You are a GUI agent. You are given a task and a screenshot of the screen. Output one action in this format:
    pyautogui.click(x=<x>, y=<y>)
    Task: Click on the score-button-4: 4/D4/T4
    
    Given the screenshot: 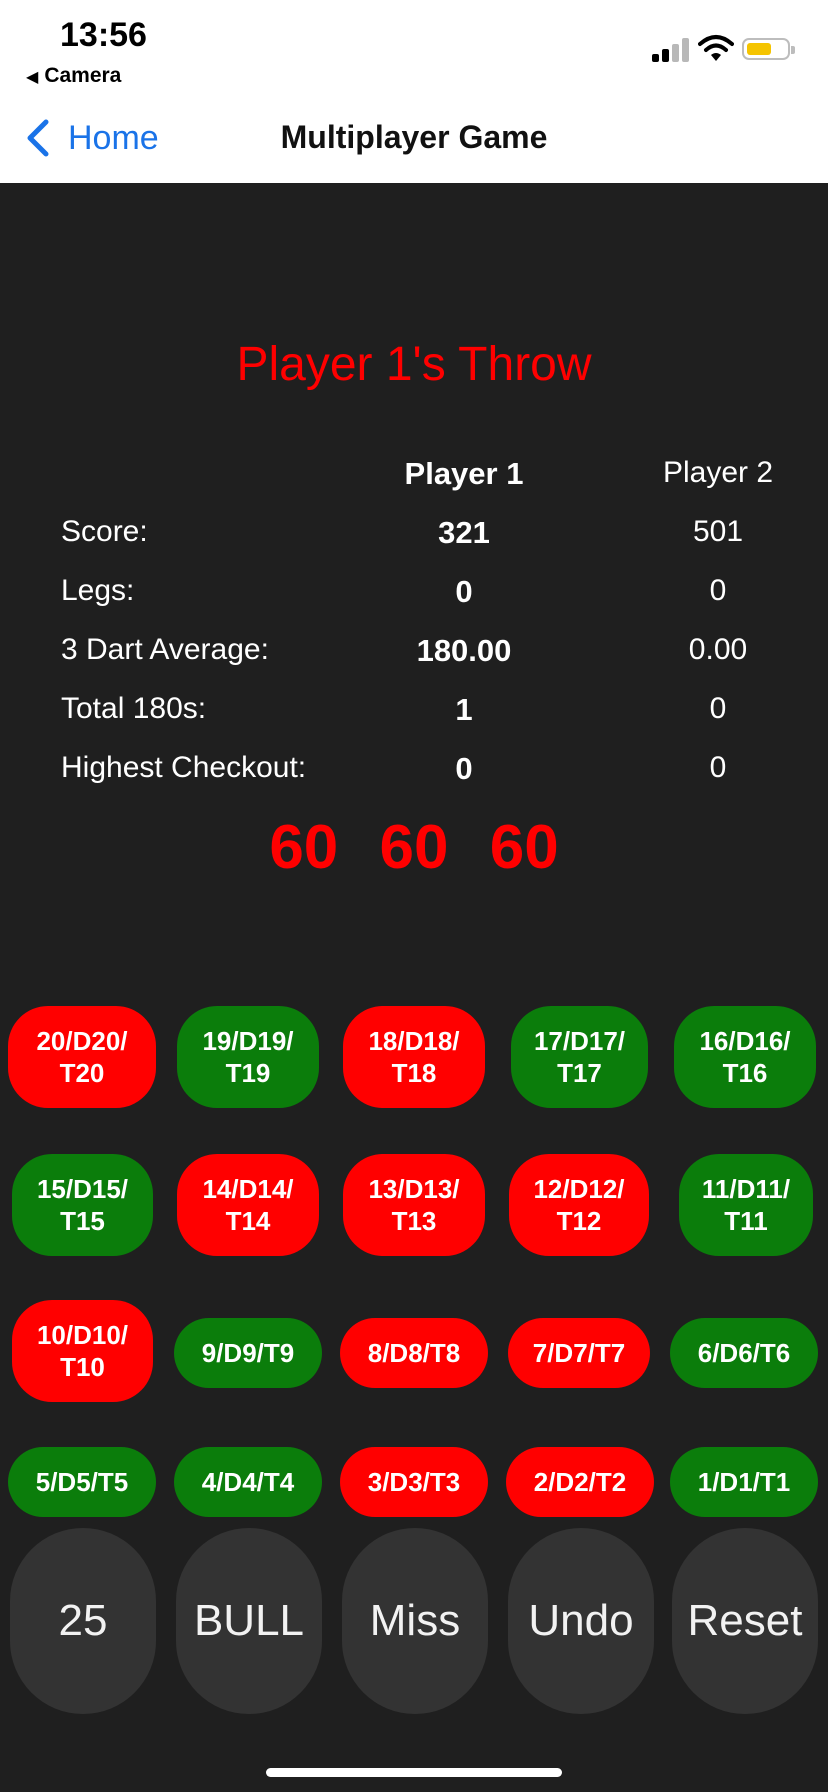 What is the action you would take?
    pyautogui.click(x=248, y=1482)
    